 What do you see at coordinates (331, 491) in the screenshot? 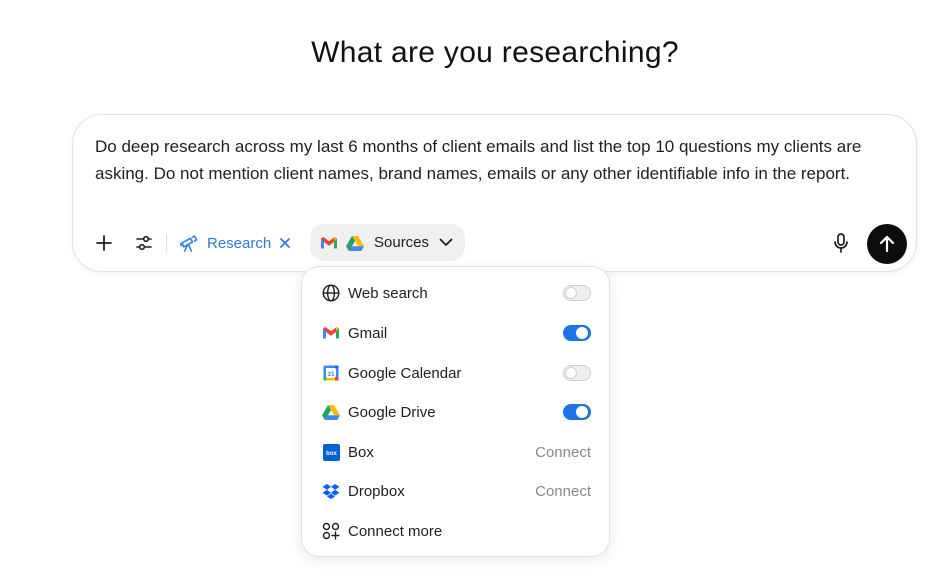
I see `dropbox-icon` at bounding box center [331, 491].